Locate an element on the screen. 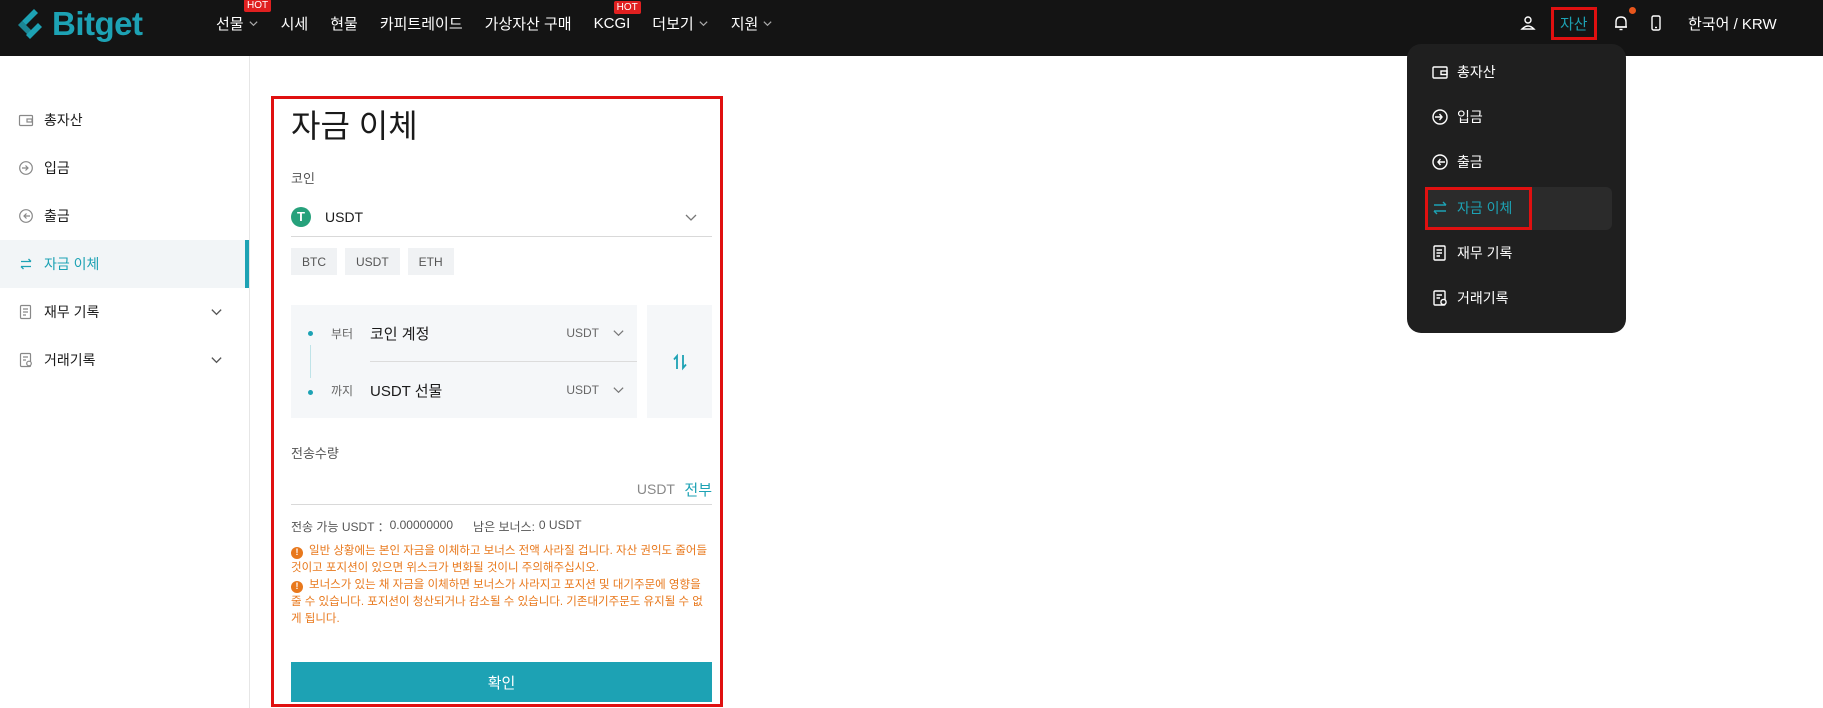  menu-item-label: 총자산 is located at coordinates (1476, 72).